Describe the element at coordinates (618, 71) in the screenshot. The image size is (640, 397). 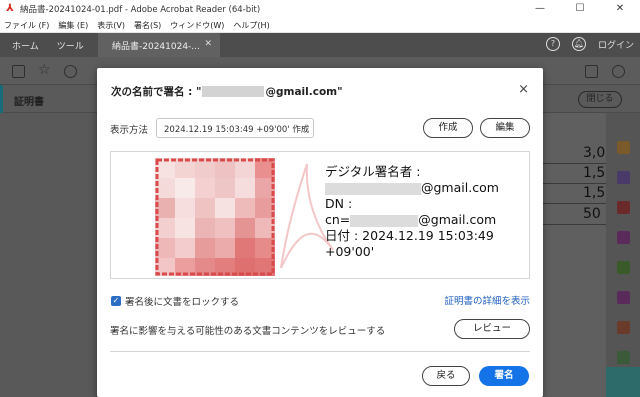
I see `search-icon` at that location.